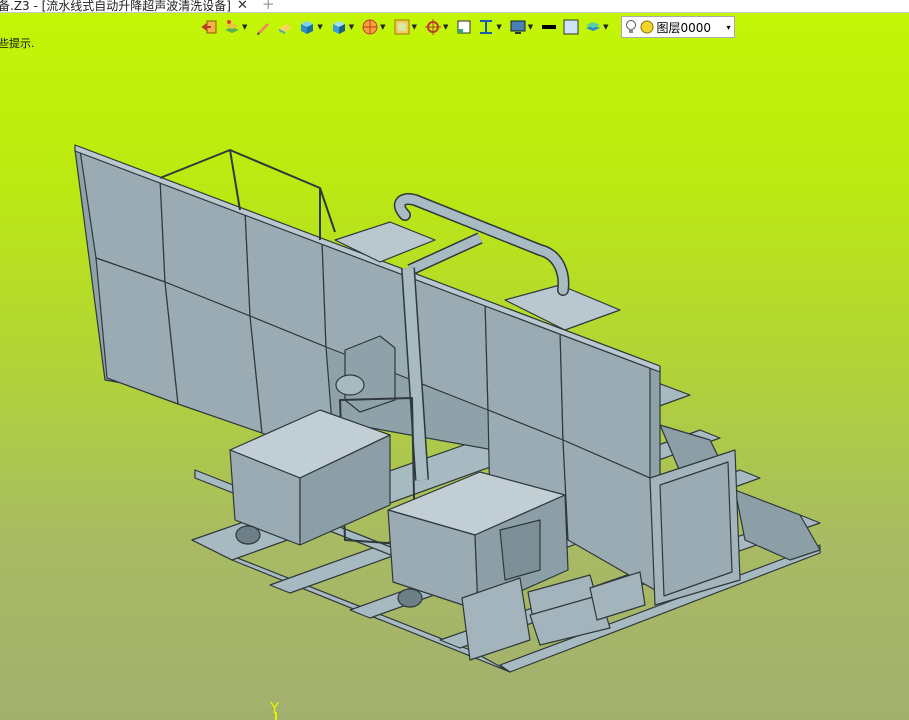 The height and width of the screenshot is (720, 909). I want to click on dropdown-arrow-icon: ▾, so click(728, 27).